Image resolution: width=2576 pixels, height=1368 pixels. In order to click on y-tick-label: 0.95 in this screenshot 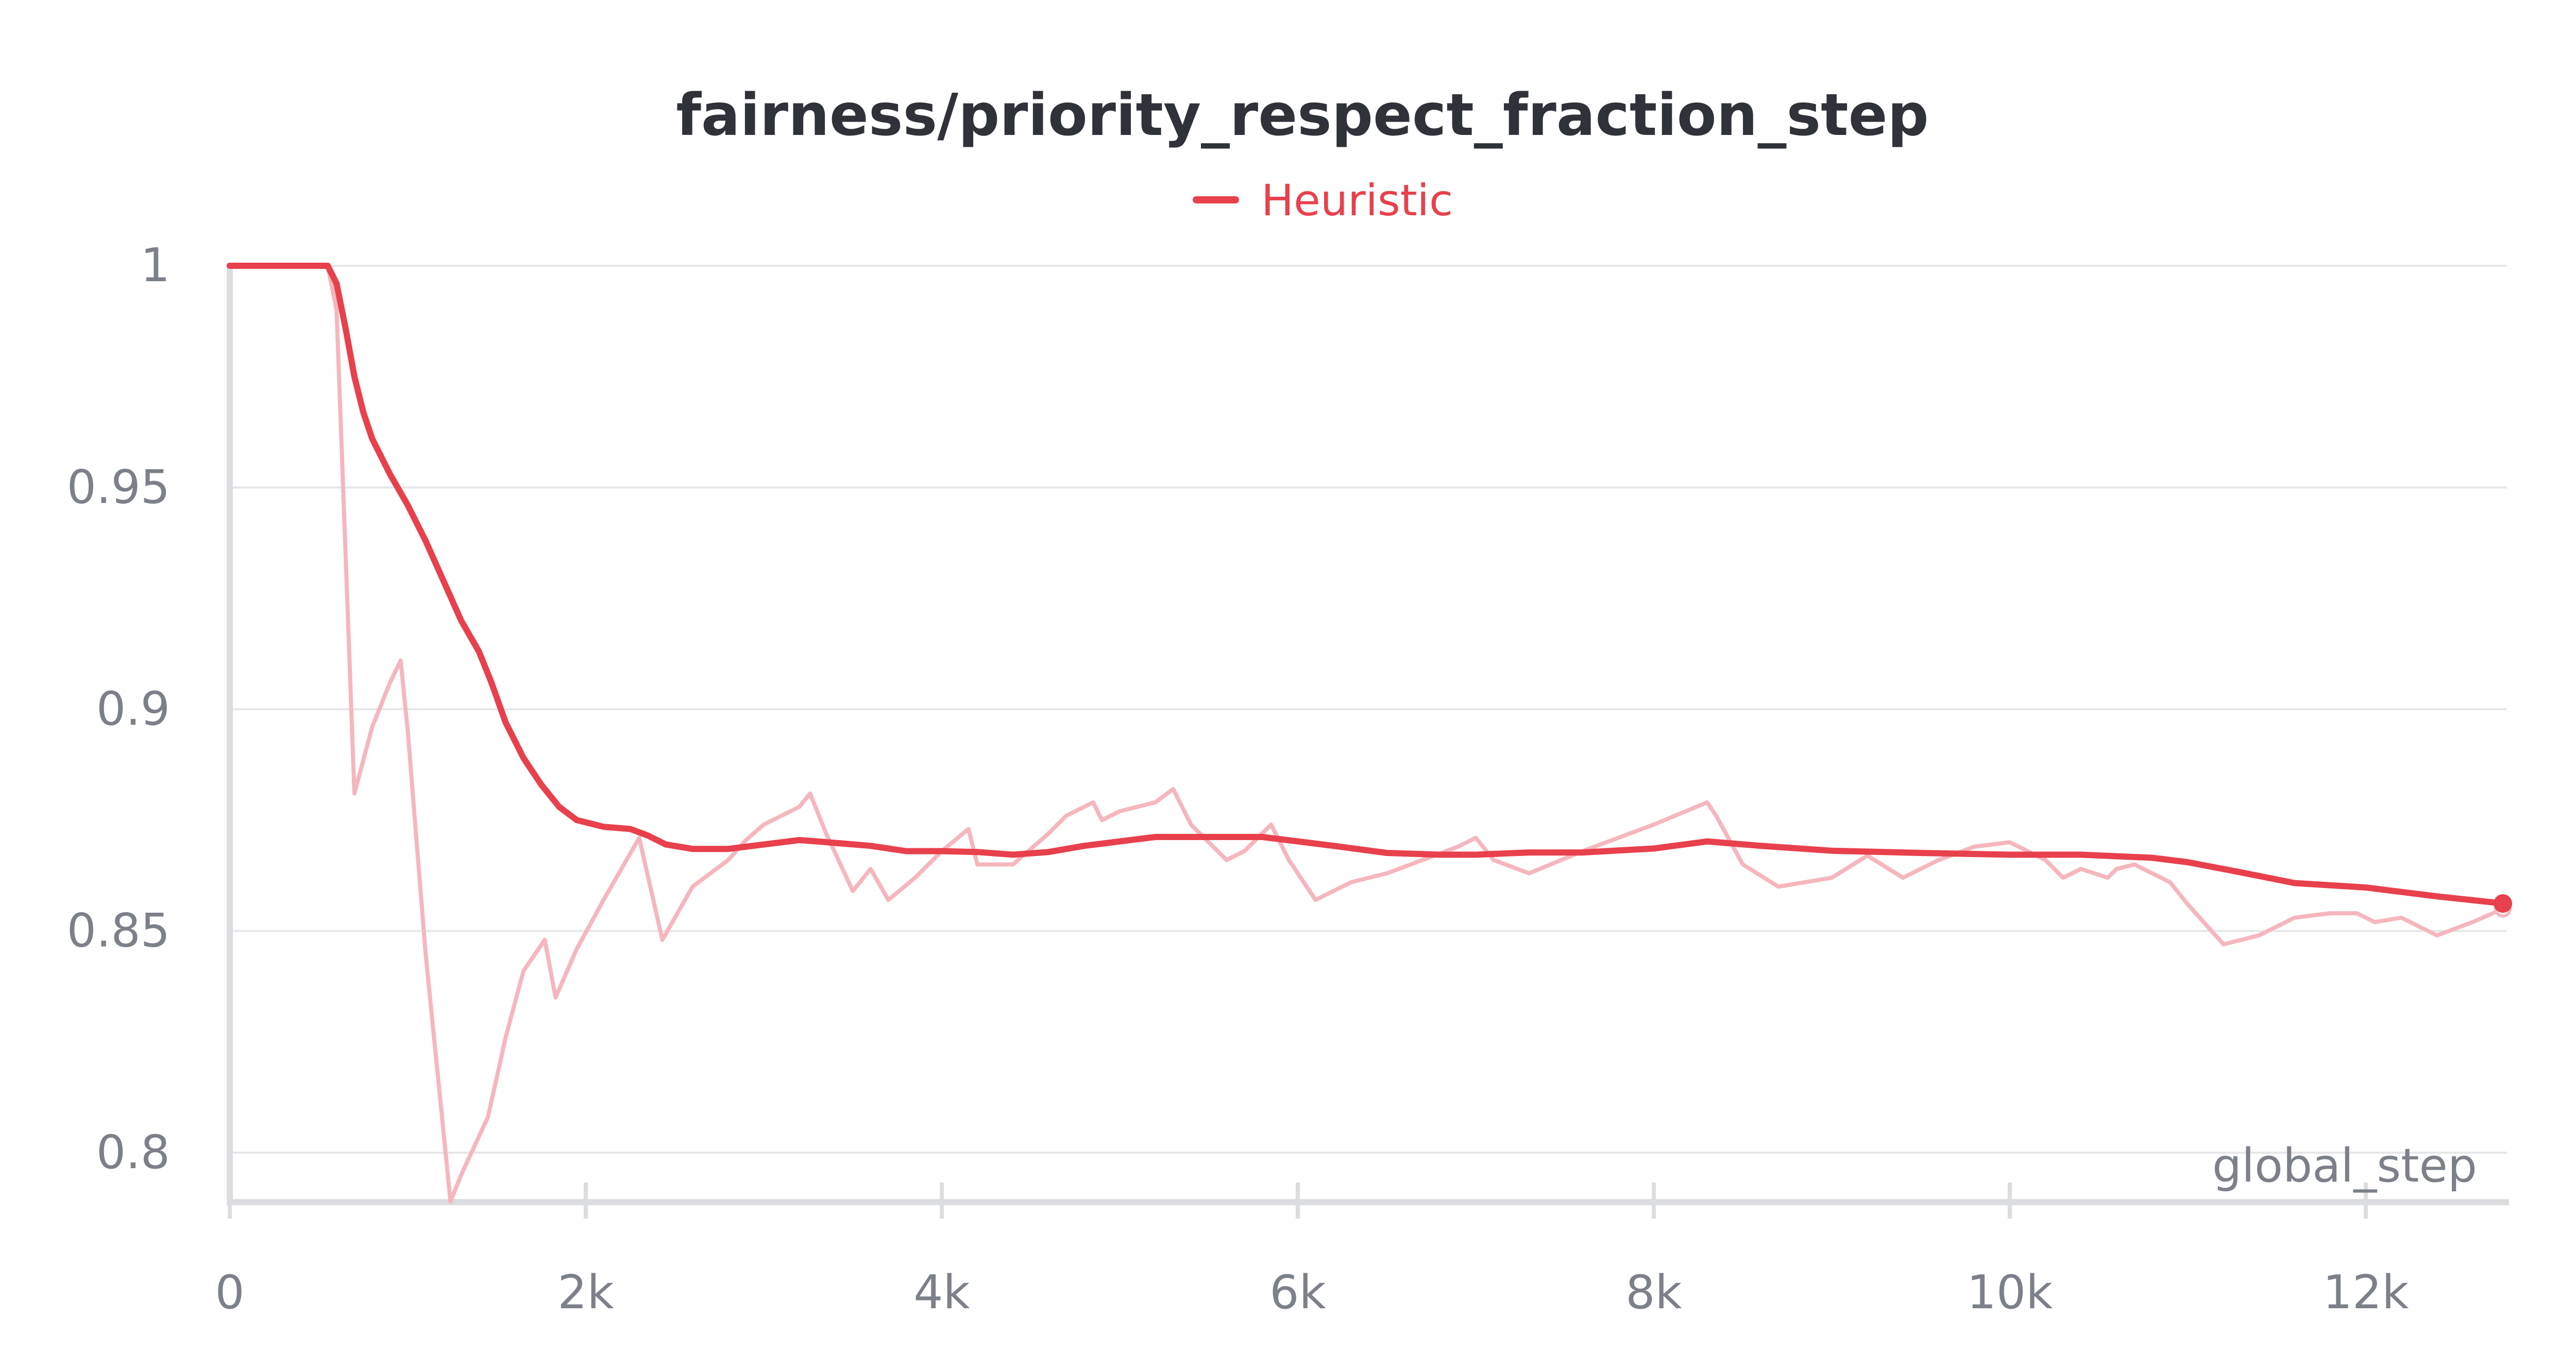, I will do `click(118, 487)`.